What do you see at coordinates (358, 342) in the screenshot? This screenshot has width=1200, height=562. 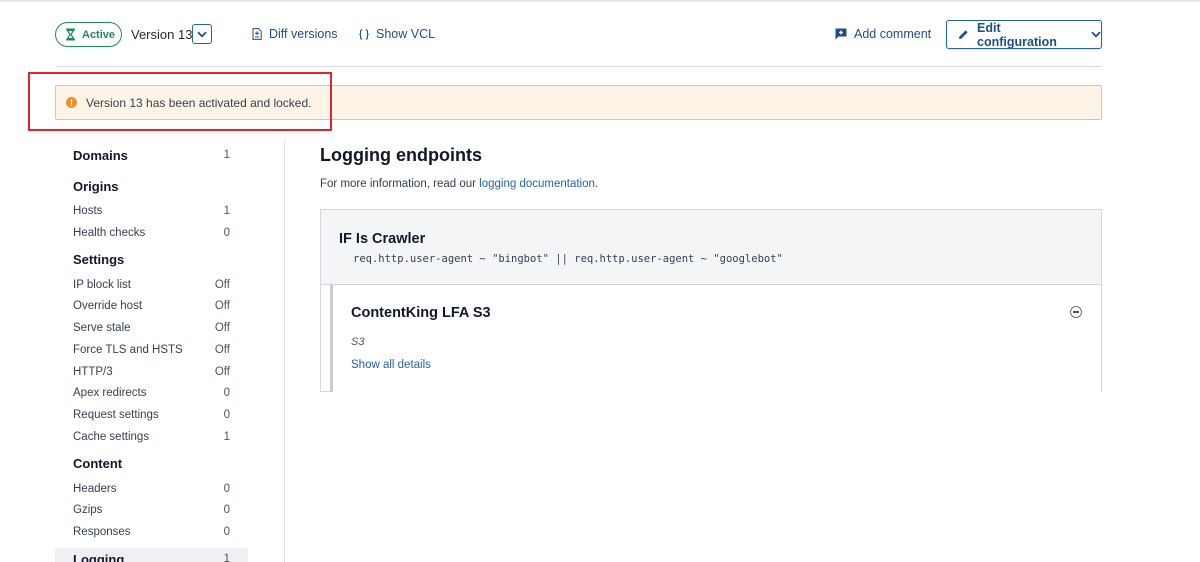 I see `endpoint-type: S3` at bounding box center [358, 342].